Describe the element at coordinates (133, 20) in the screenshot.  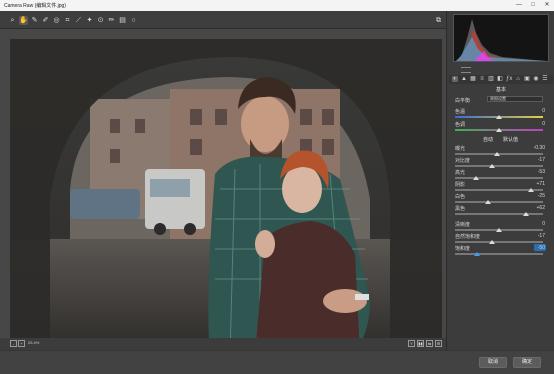
I see `radial-filter-icon: ○` at that location.